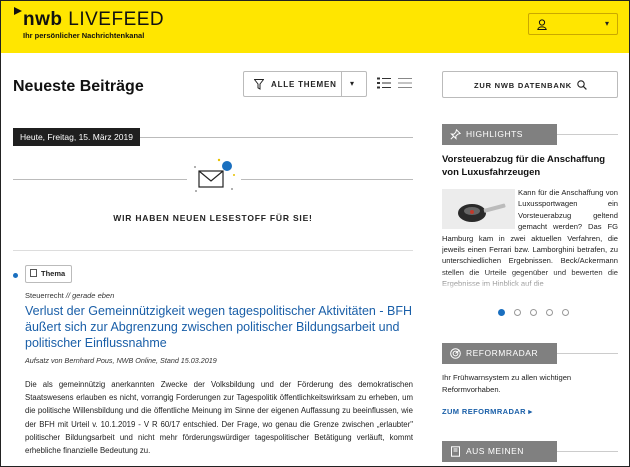  I want to click on theme-filter-dropdown: ALLE THEMEN ▾, so click(305, 84).